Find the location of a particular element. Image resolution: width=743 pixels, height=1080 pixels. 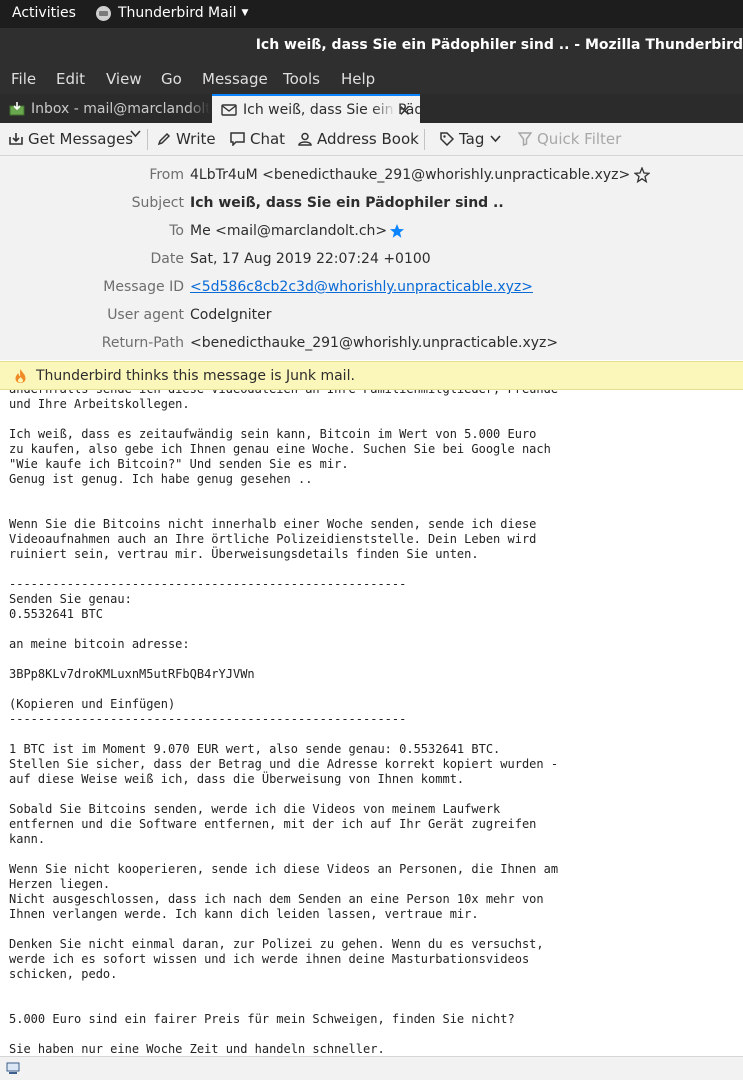

header-subject-label: Subject is located at coordinates (157, 203).